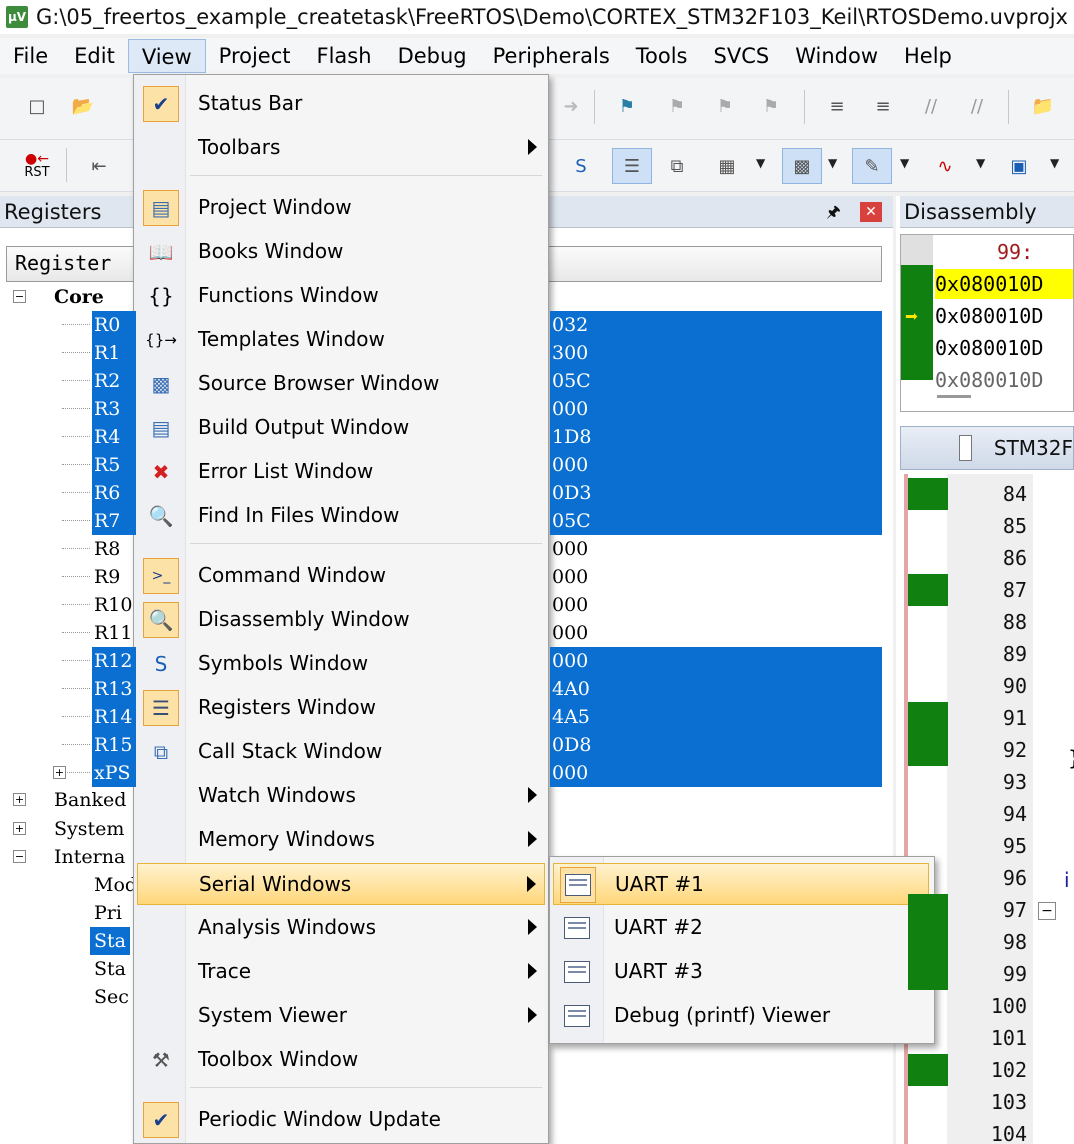 The image size is (1074, 1144). What do you see at coordinates (114, 605) in the screenshot?
I see `register-name-10: R10` at bounding box center [114, 605].